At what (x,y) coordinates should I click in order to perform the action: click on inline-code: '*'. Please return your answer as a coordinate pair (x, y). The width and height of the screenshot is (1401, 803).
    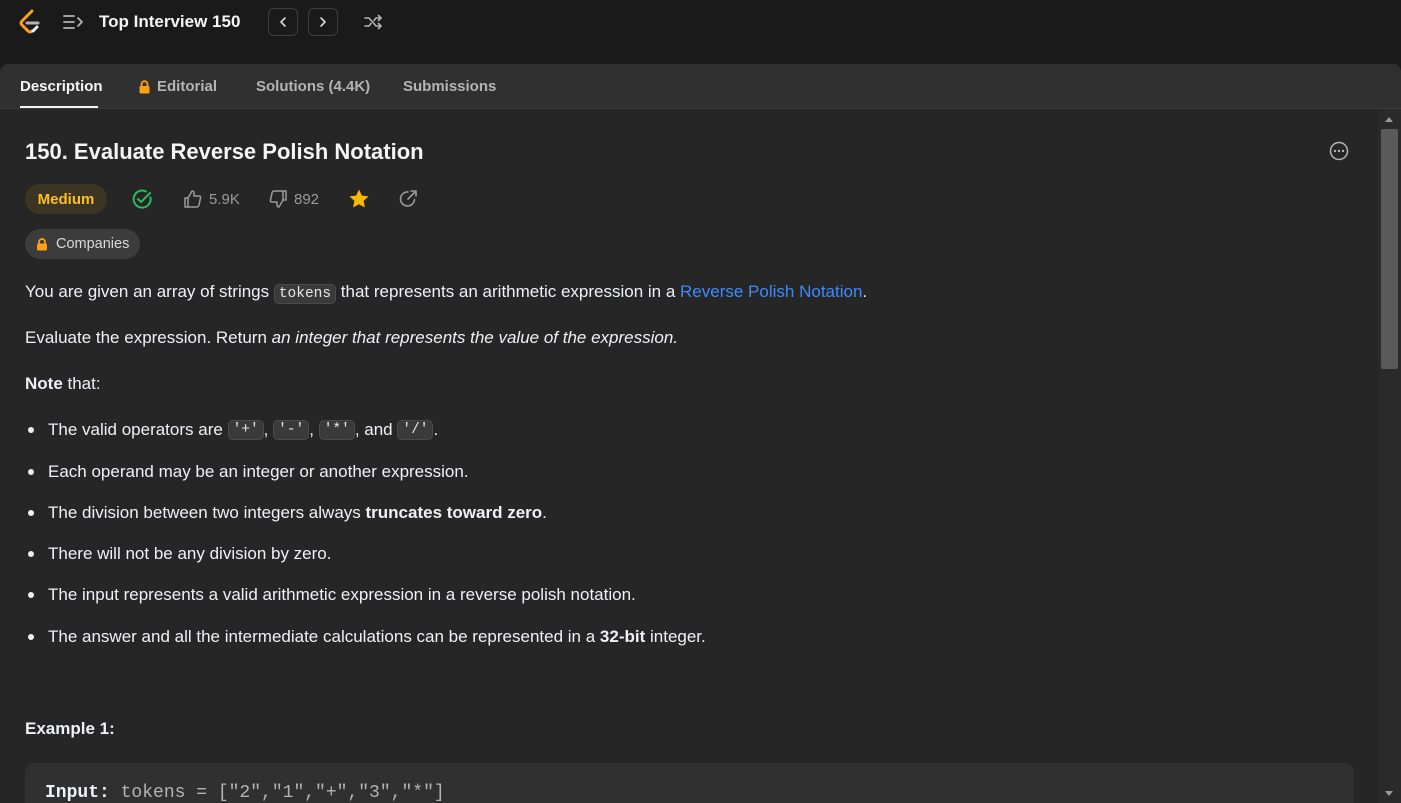
    Looking at the image, I should click on (336, 430).